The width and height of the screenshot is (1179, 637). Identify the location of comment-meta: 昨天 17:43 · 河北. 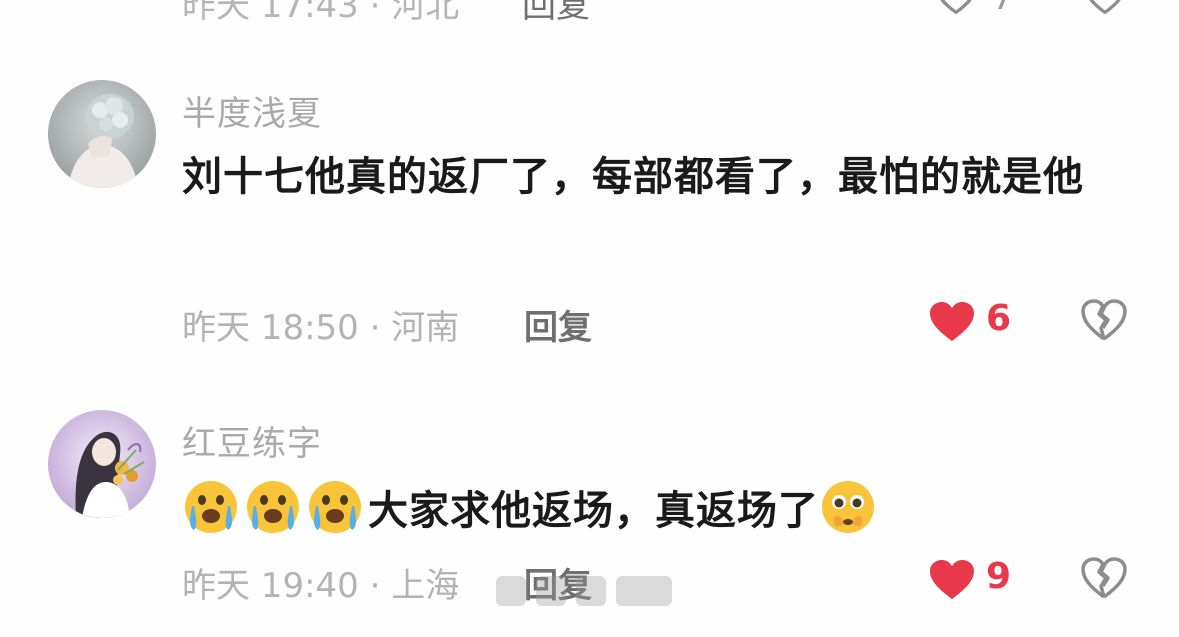
(321, 13).